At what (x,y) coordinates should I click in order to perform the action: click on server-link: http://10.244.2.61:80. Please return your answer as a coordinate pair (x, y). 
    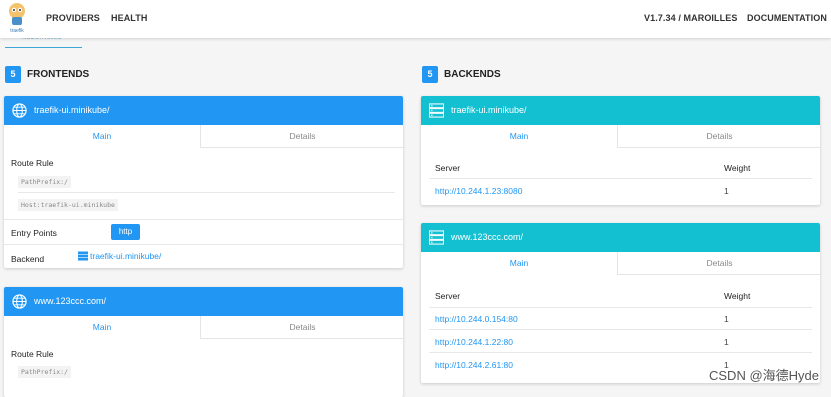
    Looking at the image, I should click on (474, 365).